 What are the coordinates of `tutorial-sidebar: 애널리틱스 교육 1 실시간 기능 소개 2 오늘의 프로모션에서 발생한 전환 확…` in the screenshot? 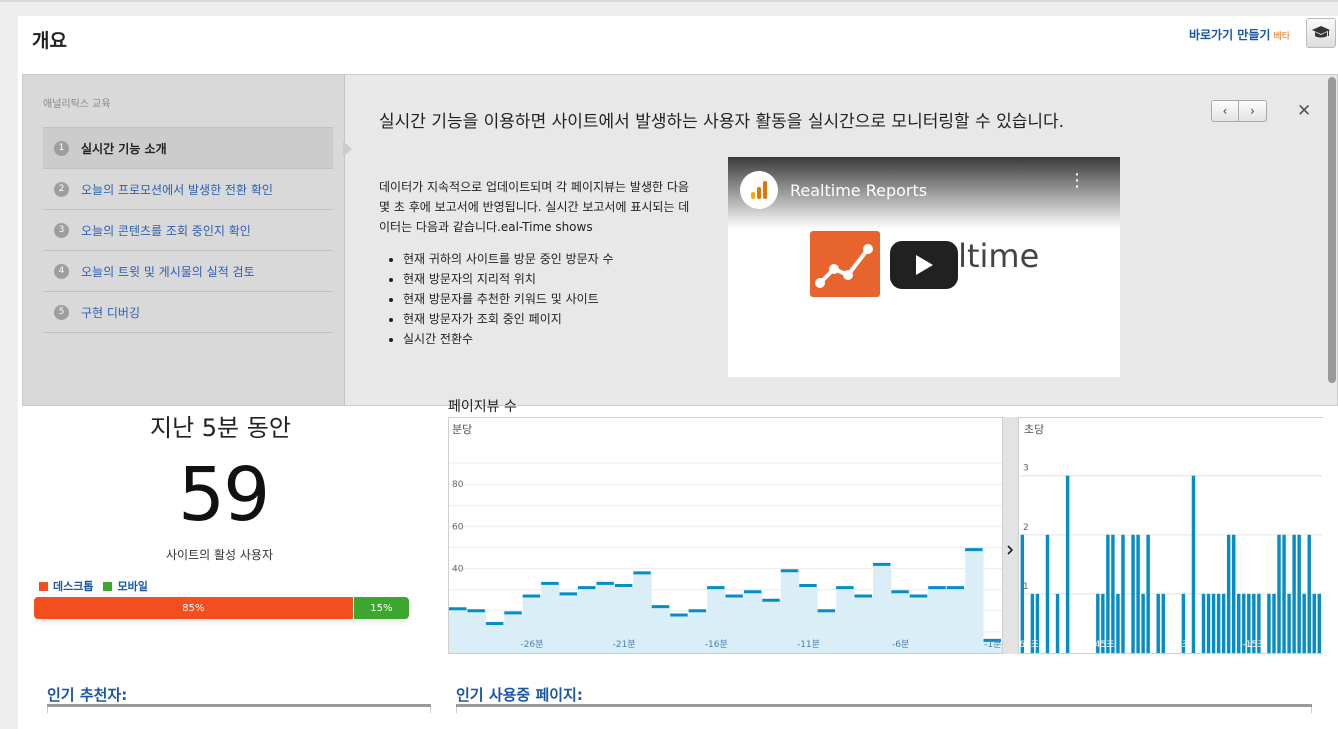 It's located at (184, 240).